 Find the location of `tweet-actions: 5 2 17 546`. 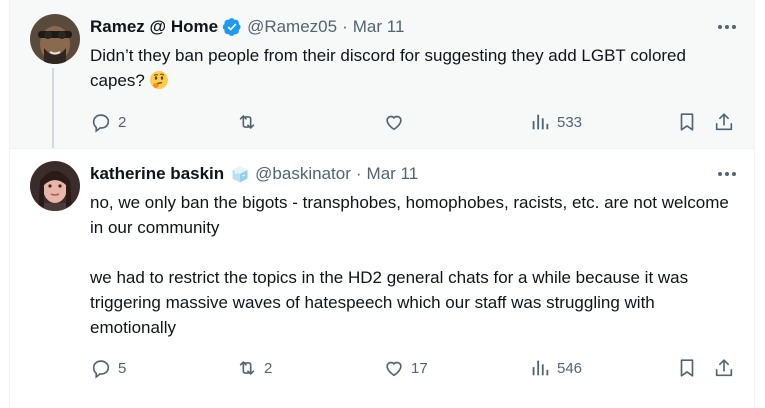

tweet-actions: 5 2 17 546 is located at coordinates (420, 368).